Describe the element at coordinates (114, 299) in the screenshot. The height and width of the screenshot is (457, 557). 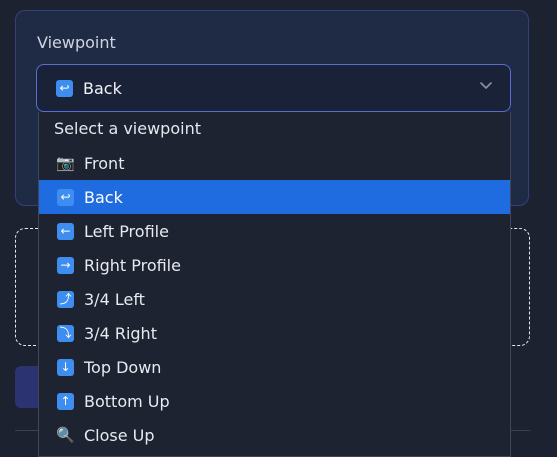
I see `option-label: 3/4 Left` at that location.